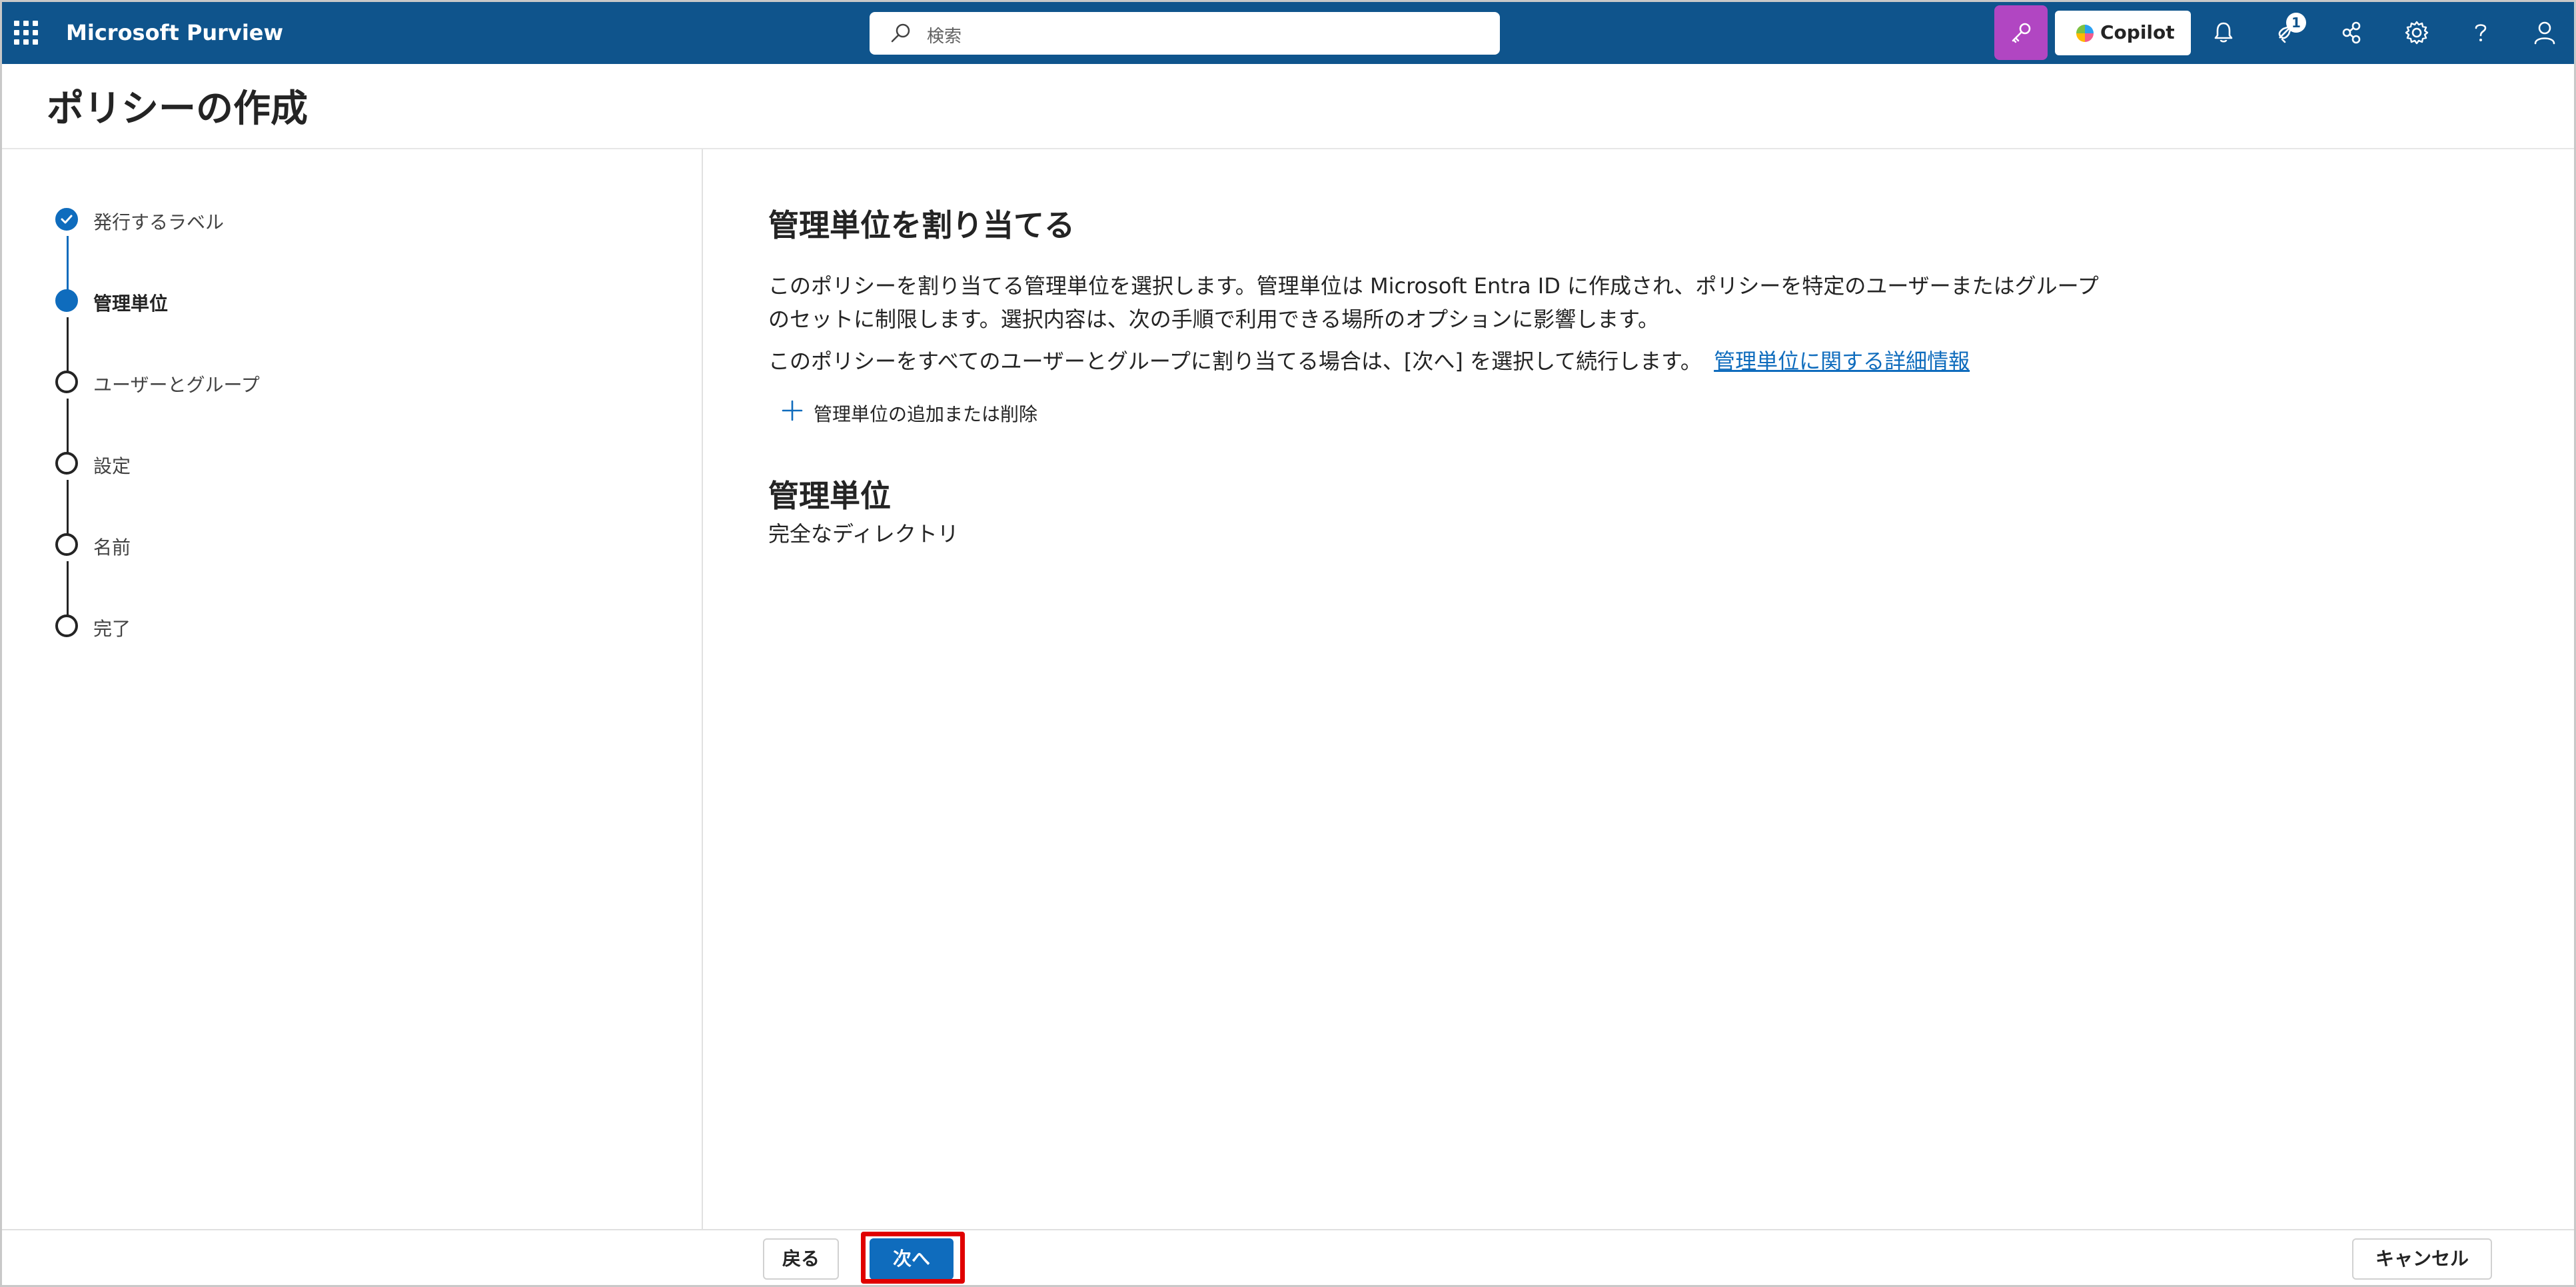 This screenshot has width=2576, height=1287. What do you see at coordinates (26, 33) in the screenshot?
I see `waffle-icon` at bounding box center [26, 33].